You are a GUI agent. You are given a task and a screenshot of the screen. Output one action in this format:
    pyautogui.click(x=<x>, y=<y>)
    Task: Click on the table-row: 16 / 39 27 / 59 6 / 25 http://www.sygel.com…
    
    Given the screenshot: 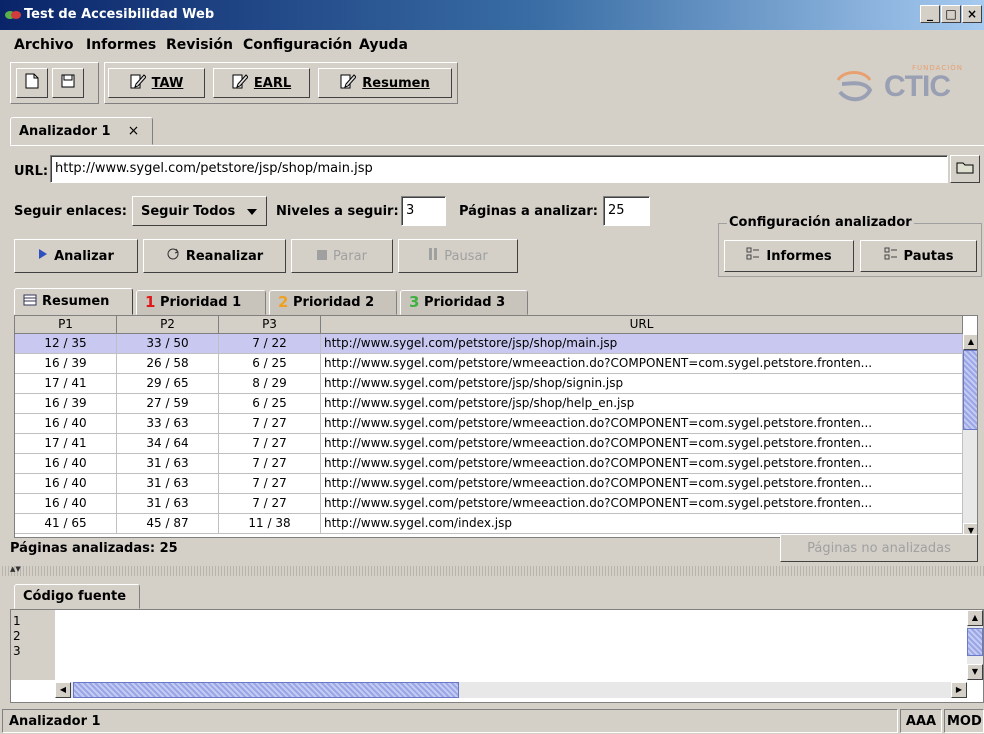 What is the action you would take?
    pyautogui.click(x=489, y=404)
    